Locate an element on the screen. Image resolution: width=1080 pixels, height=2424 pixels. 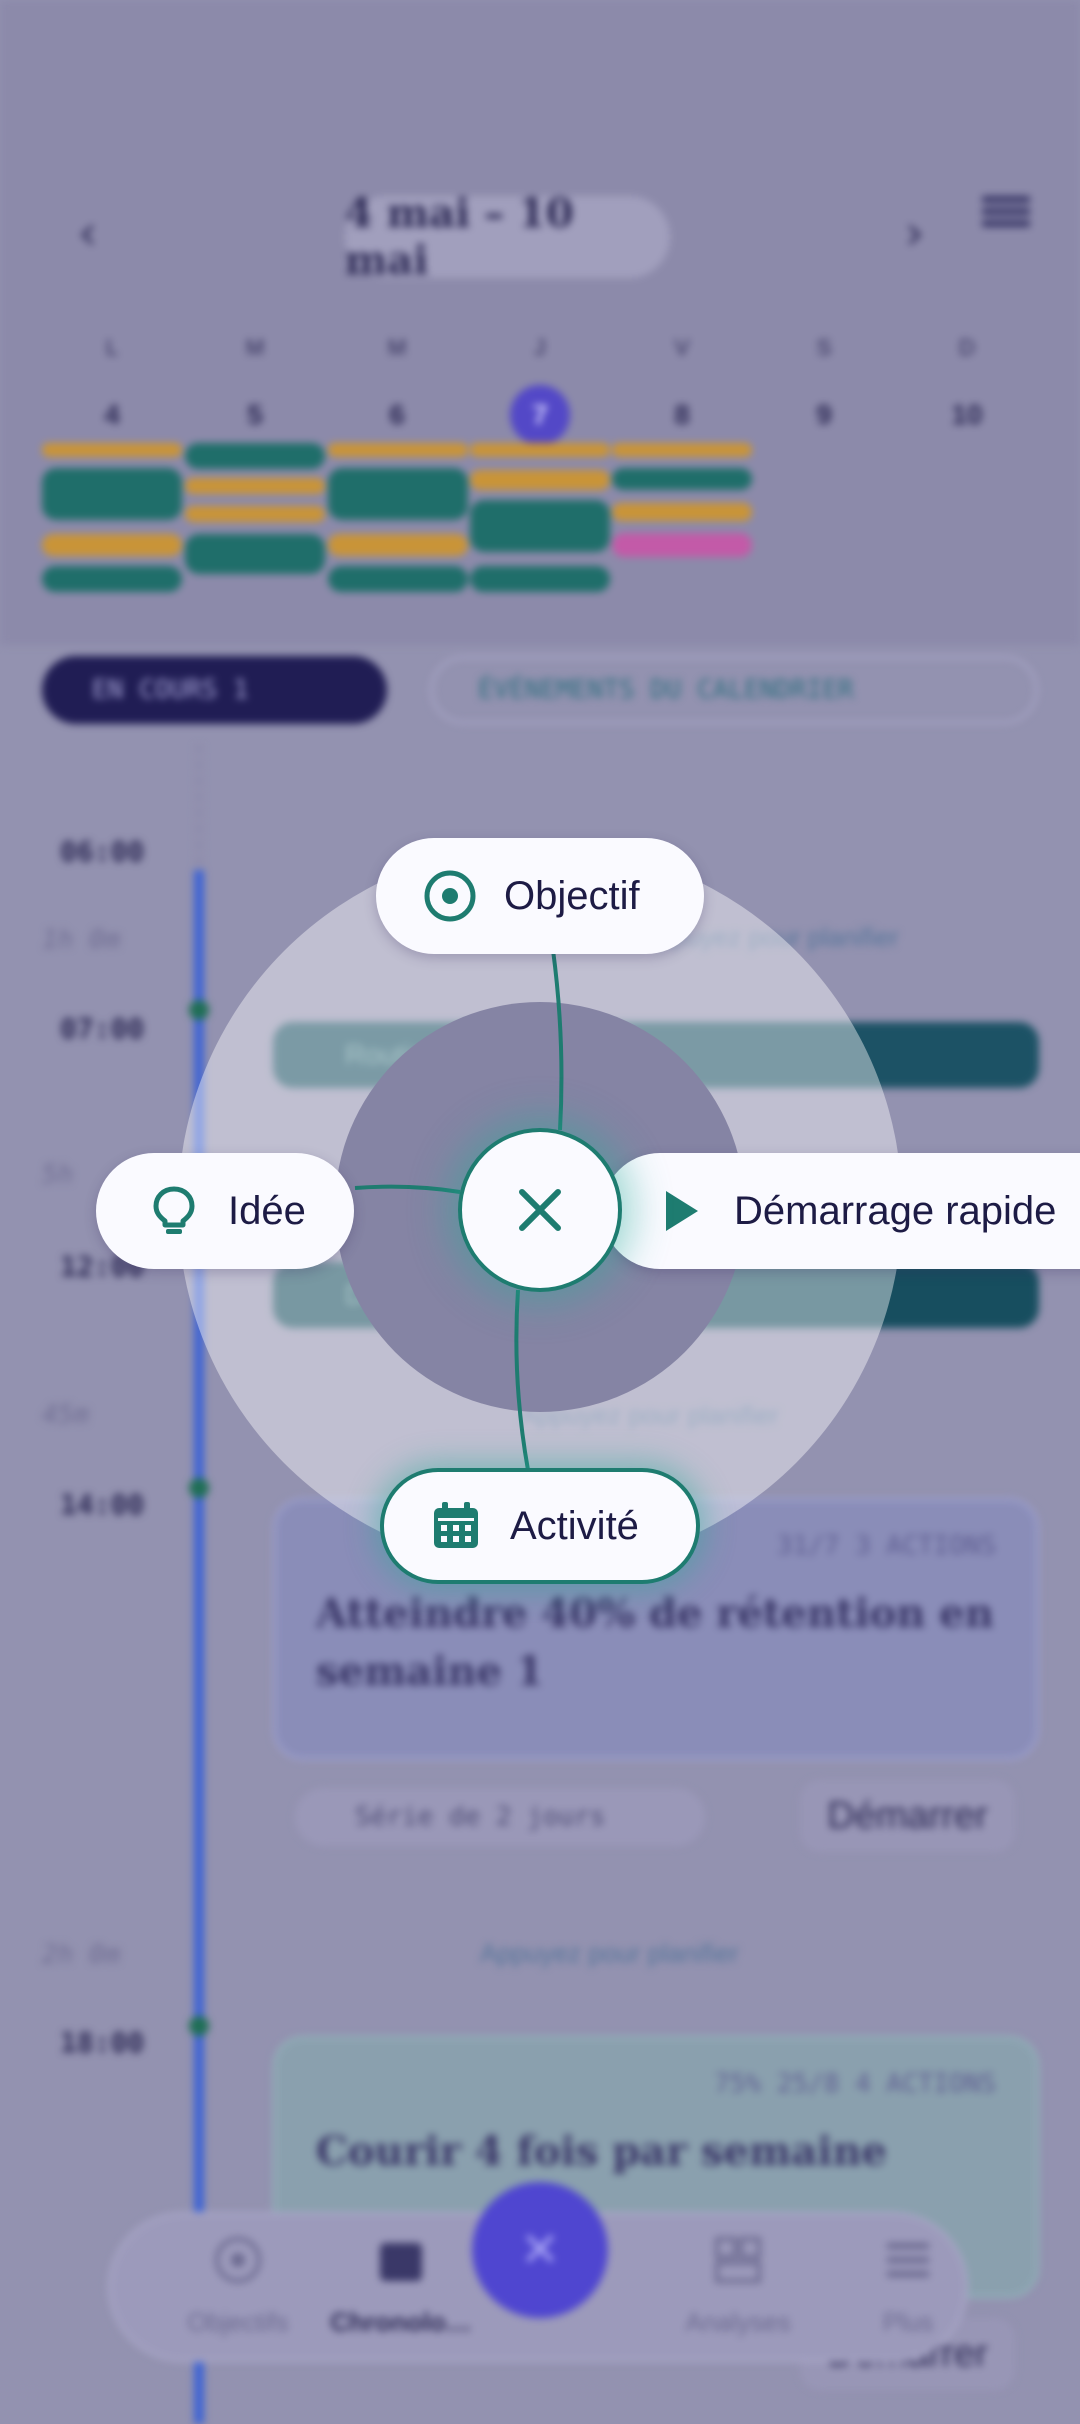
option-quick-start: Démarrage rapide is located at coordinates (841, 1211).